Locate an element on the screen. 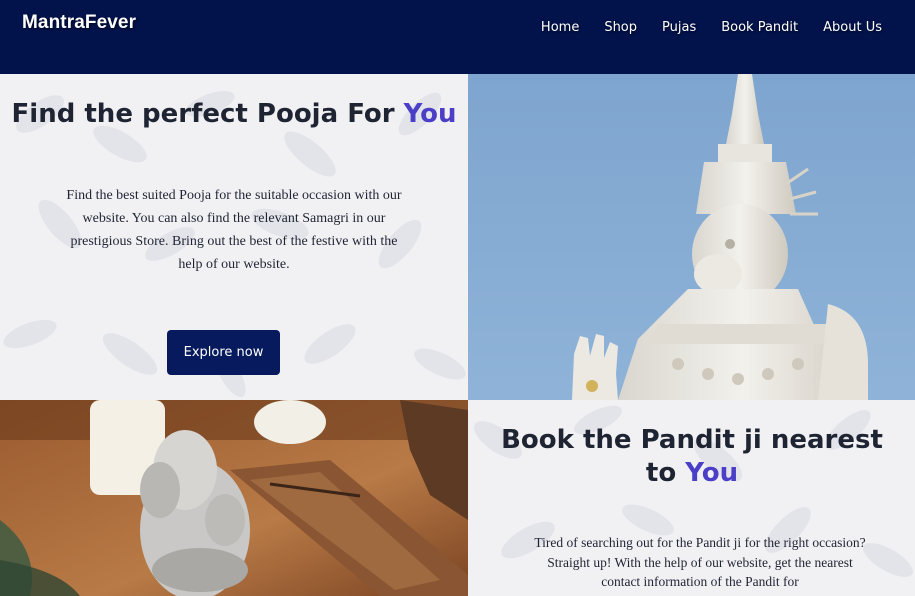 The height and width of the screenshot is (596, 915). hero-title-accent: You is located at coordinates (430, 114).